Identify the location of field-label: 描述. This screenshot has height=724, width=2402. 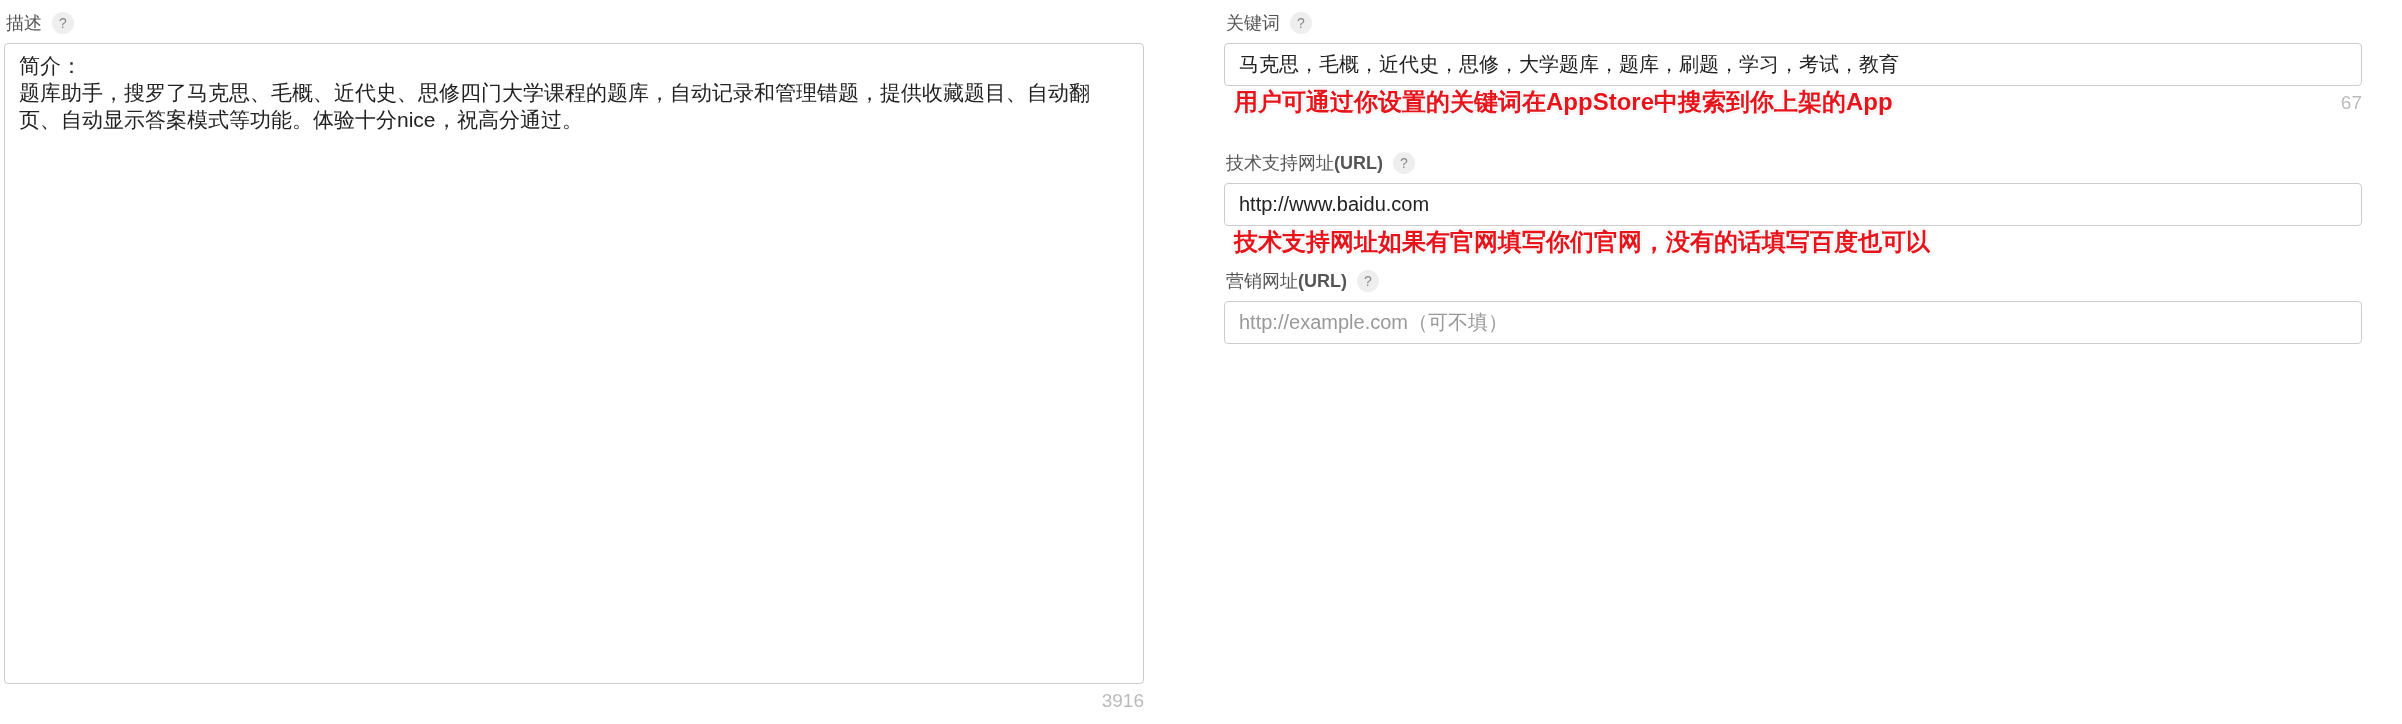
(24, 23).